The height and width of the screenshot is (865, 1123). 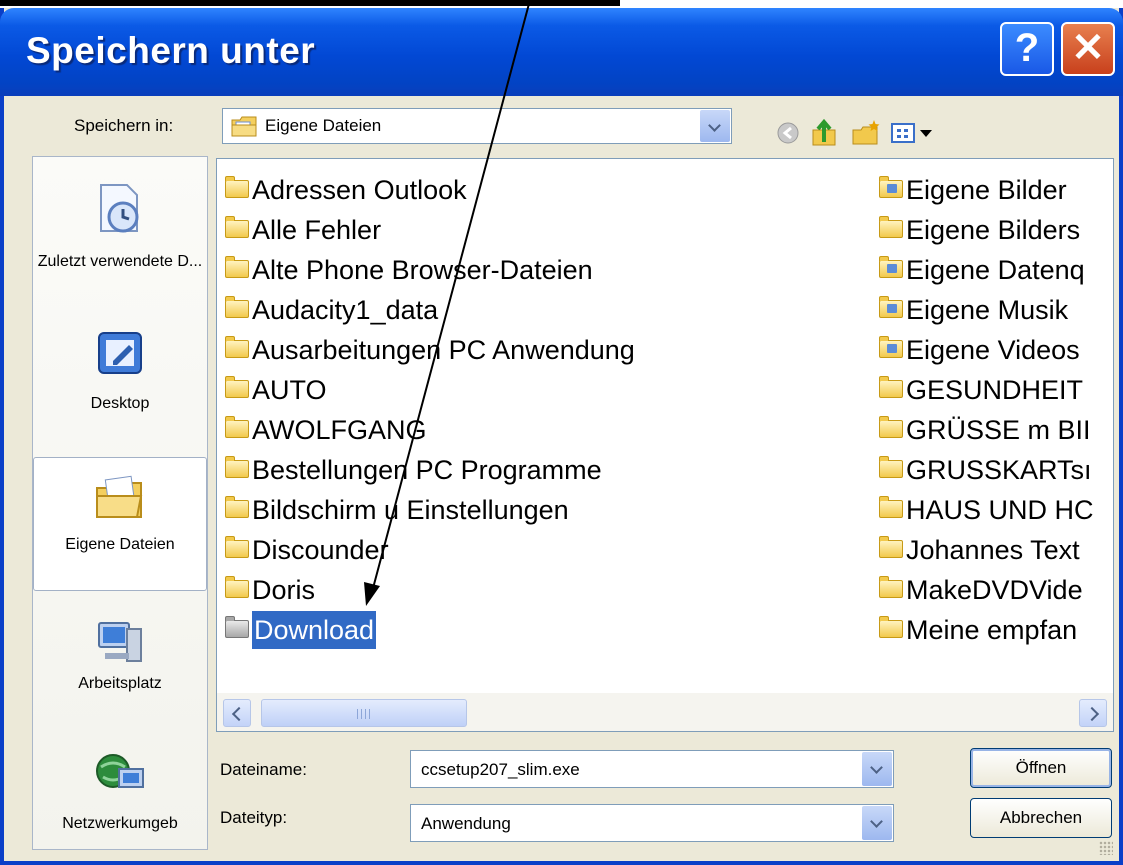 I want to click on annotation-arrow, so click(x=447, y=303).